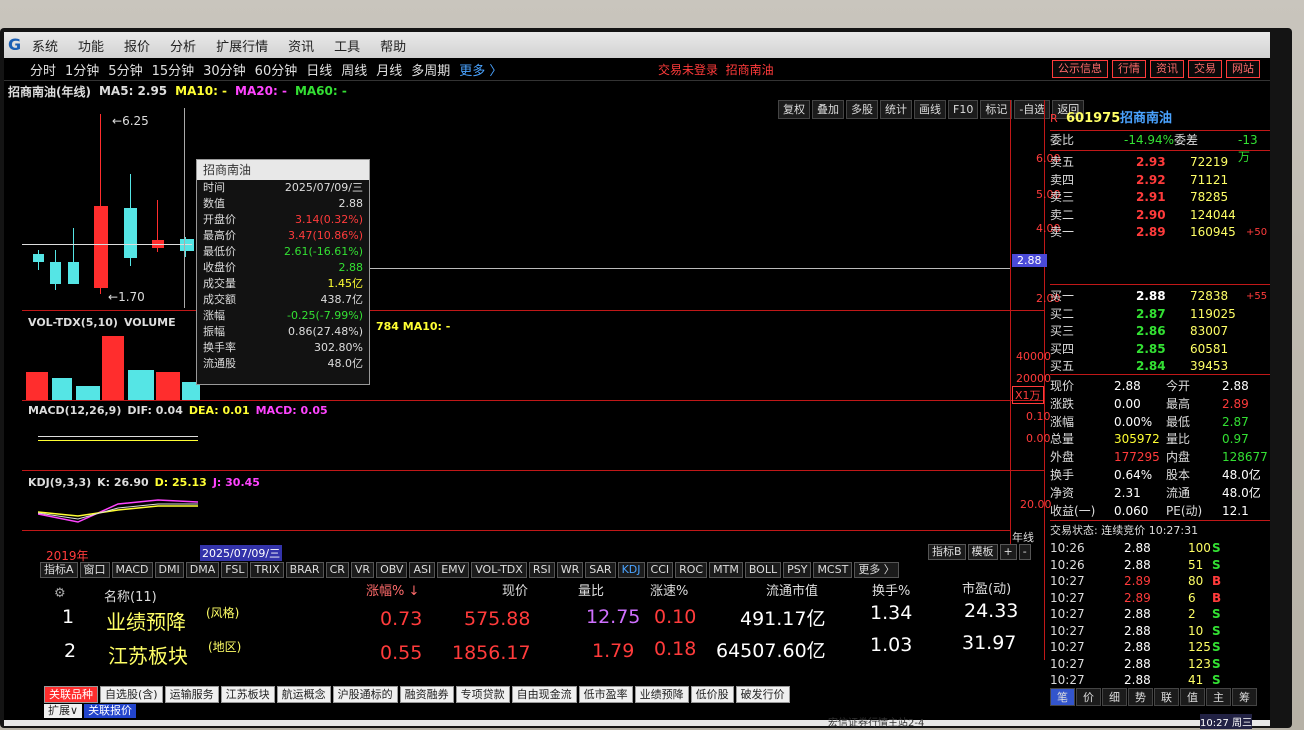  Describe the element at coordinates (480, 69) in the screenshot. I see `period-more-button: 更多 〉` at that location.